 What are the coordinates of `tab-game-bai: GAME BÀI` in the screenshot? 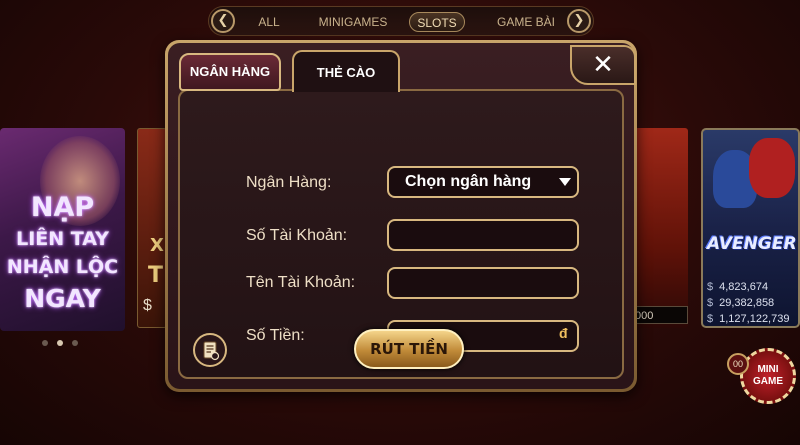 It's located at (526, 22).